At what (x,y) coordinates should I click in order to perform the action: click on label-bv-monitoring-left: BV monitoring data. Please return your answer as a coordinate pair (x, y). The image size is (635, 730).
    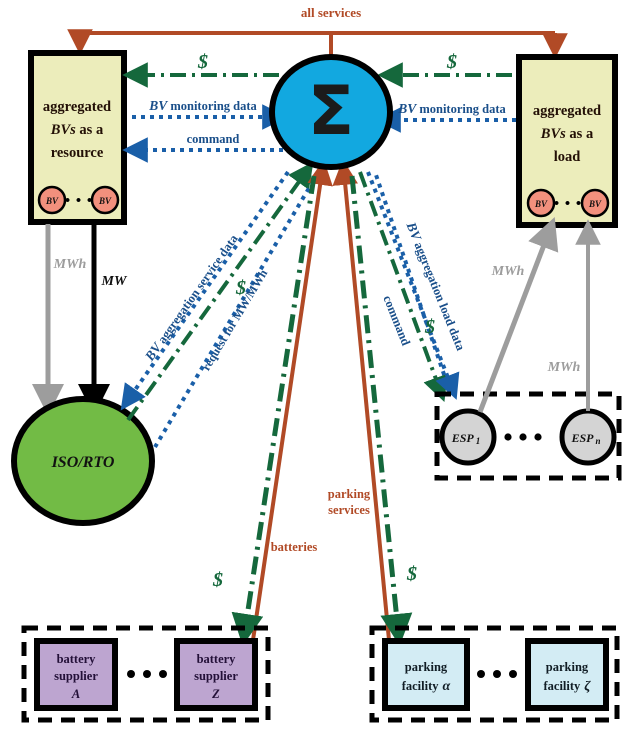
    Looking at the image, I should click on (202, 105).